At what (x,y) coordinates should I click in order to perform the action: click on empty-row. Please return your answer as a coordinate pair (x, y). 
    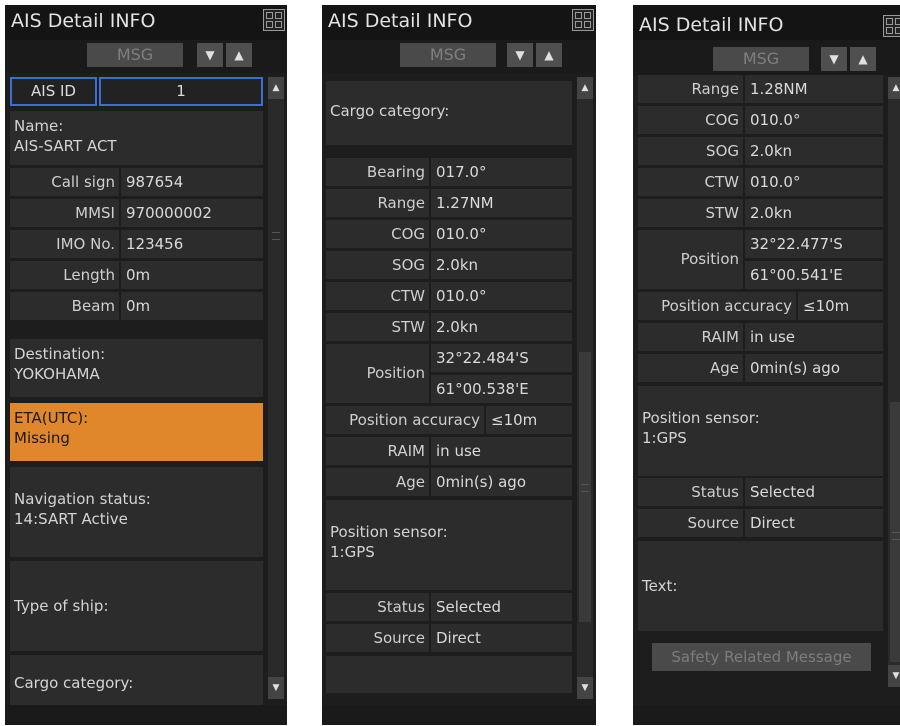
    Looking at the image, I should click on (449, 674).